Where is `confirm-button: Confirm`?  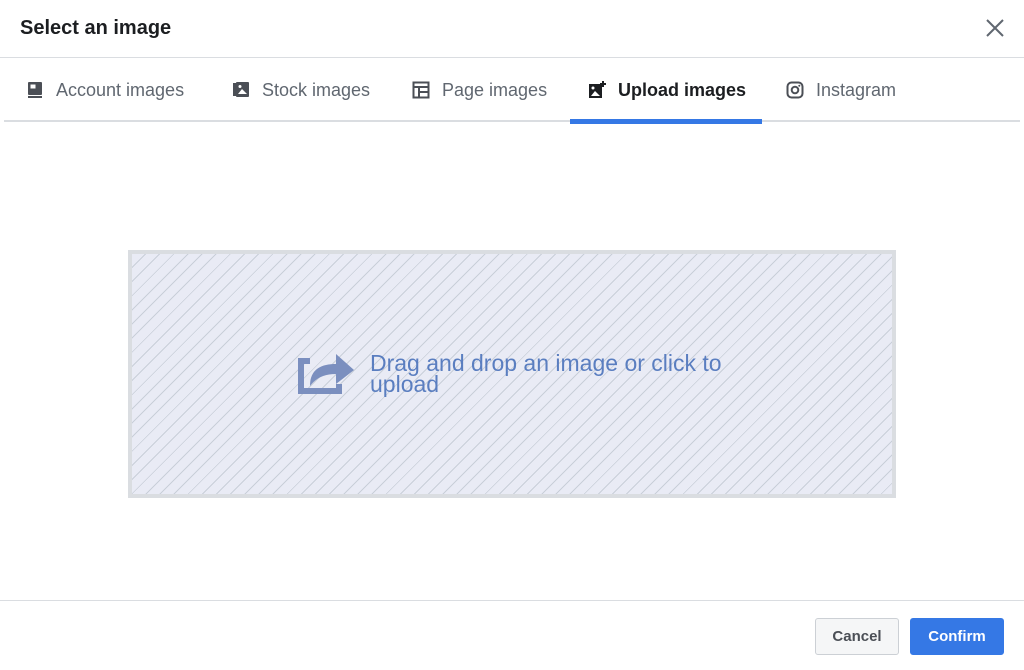 confirm-button: Confirm is located at coordinates (957, 636).